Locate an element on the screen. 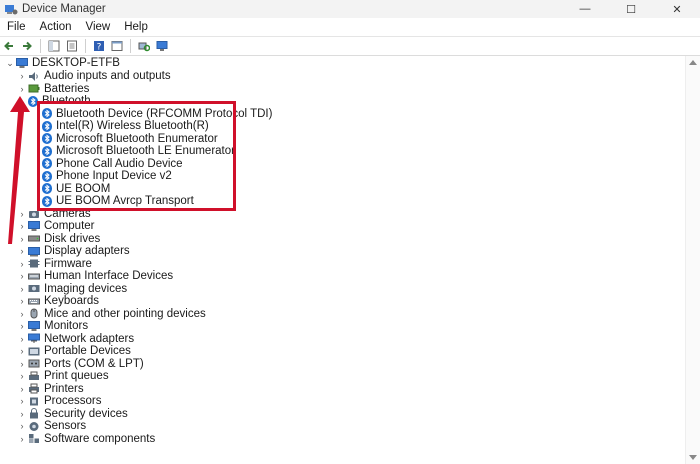 The image size is (700, 464). tree-category: › Portable Devices is located at coordinates (73, 351).